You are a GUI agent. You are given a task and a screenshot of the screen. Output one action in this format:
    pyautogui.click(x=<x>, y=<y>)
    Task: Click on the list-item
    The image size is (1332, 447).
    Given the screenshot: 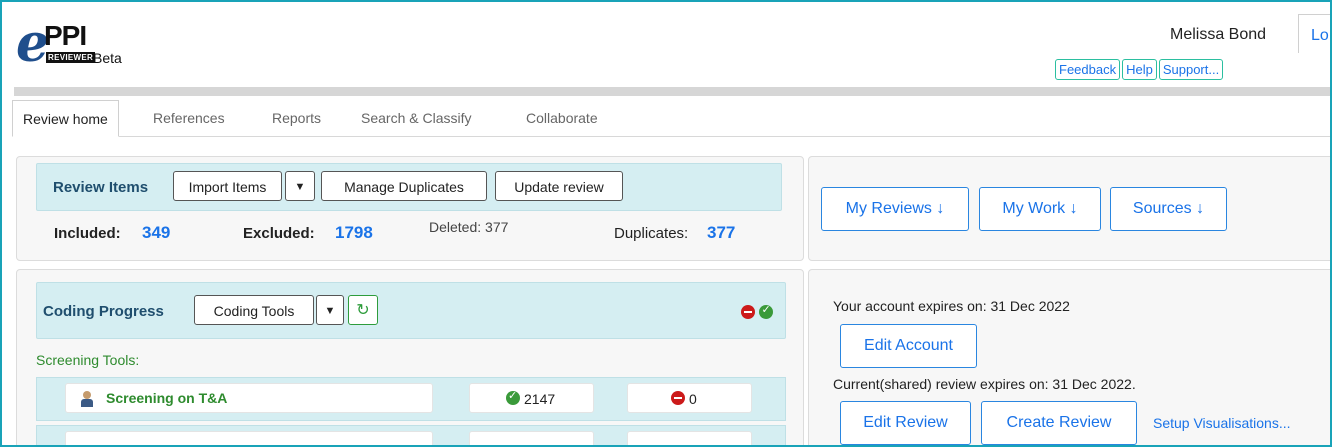 What is the action you would take?
    pyautogui.click(x=411, y=435)
    